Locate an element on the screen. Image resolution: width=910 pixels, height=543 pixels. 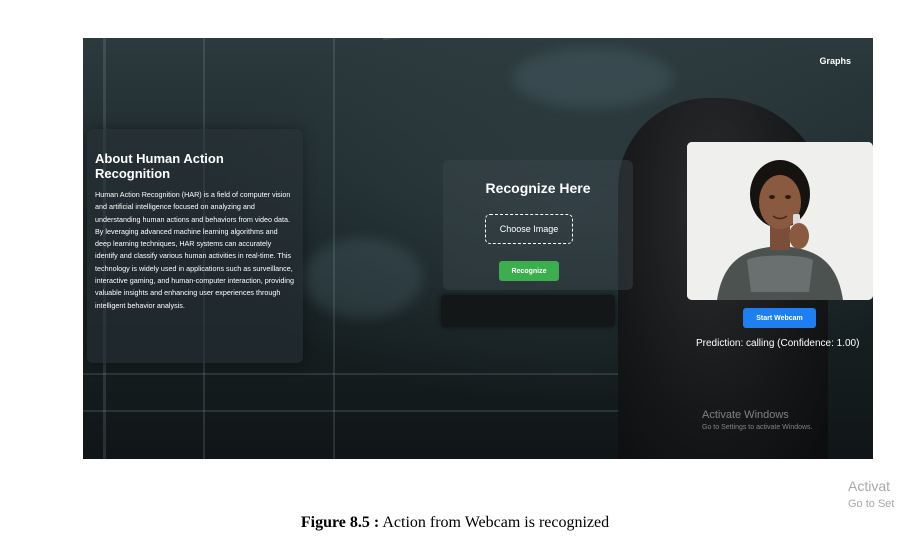
choose-image-button: Choose Image is located at coordinates (529, 229).